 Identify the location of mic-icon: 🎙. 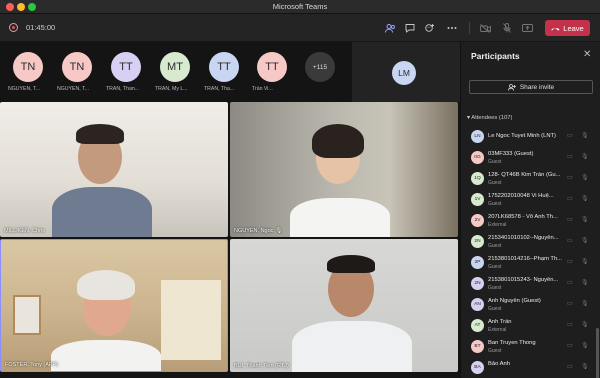
(279, 231).